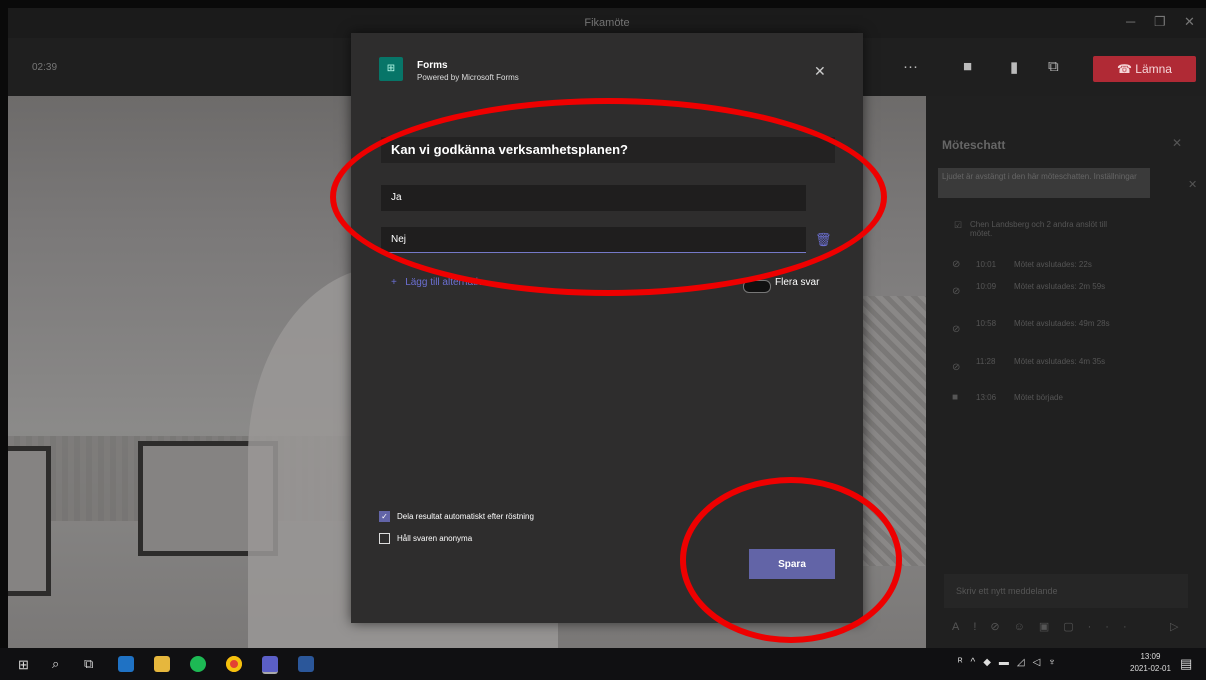 This screenshot has width=1206, height=680. What do you see at coordinates (1011, 662) in the screenshot?
I see `system-tray-icons: ᴿ^◆▬◿◁♆` at bounding box center [1011, 662].